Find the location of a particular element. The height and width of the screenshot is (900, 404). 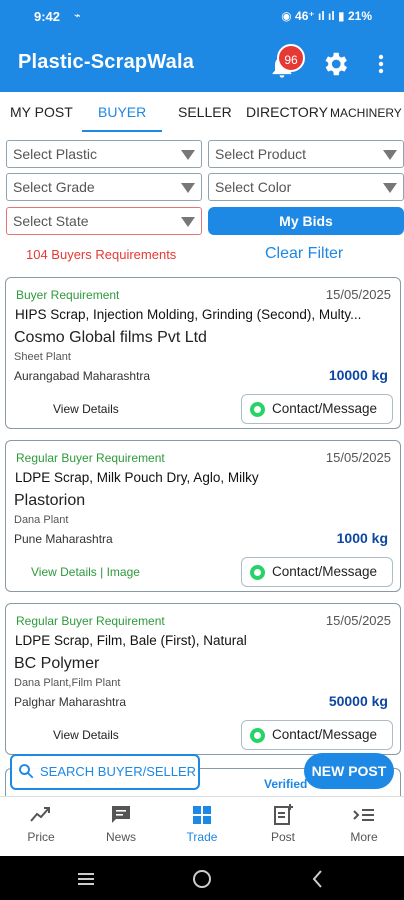

price-trend-icon is located at coordinates (40, 814).